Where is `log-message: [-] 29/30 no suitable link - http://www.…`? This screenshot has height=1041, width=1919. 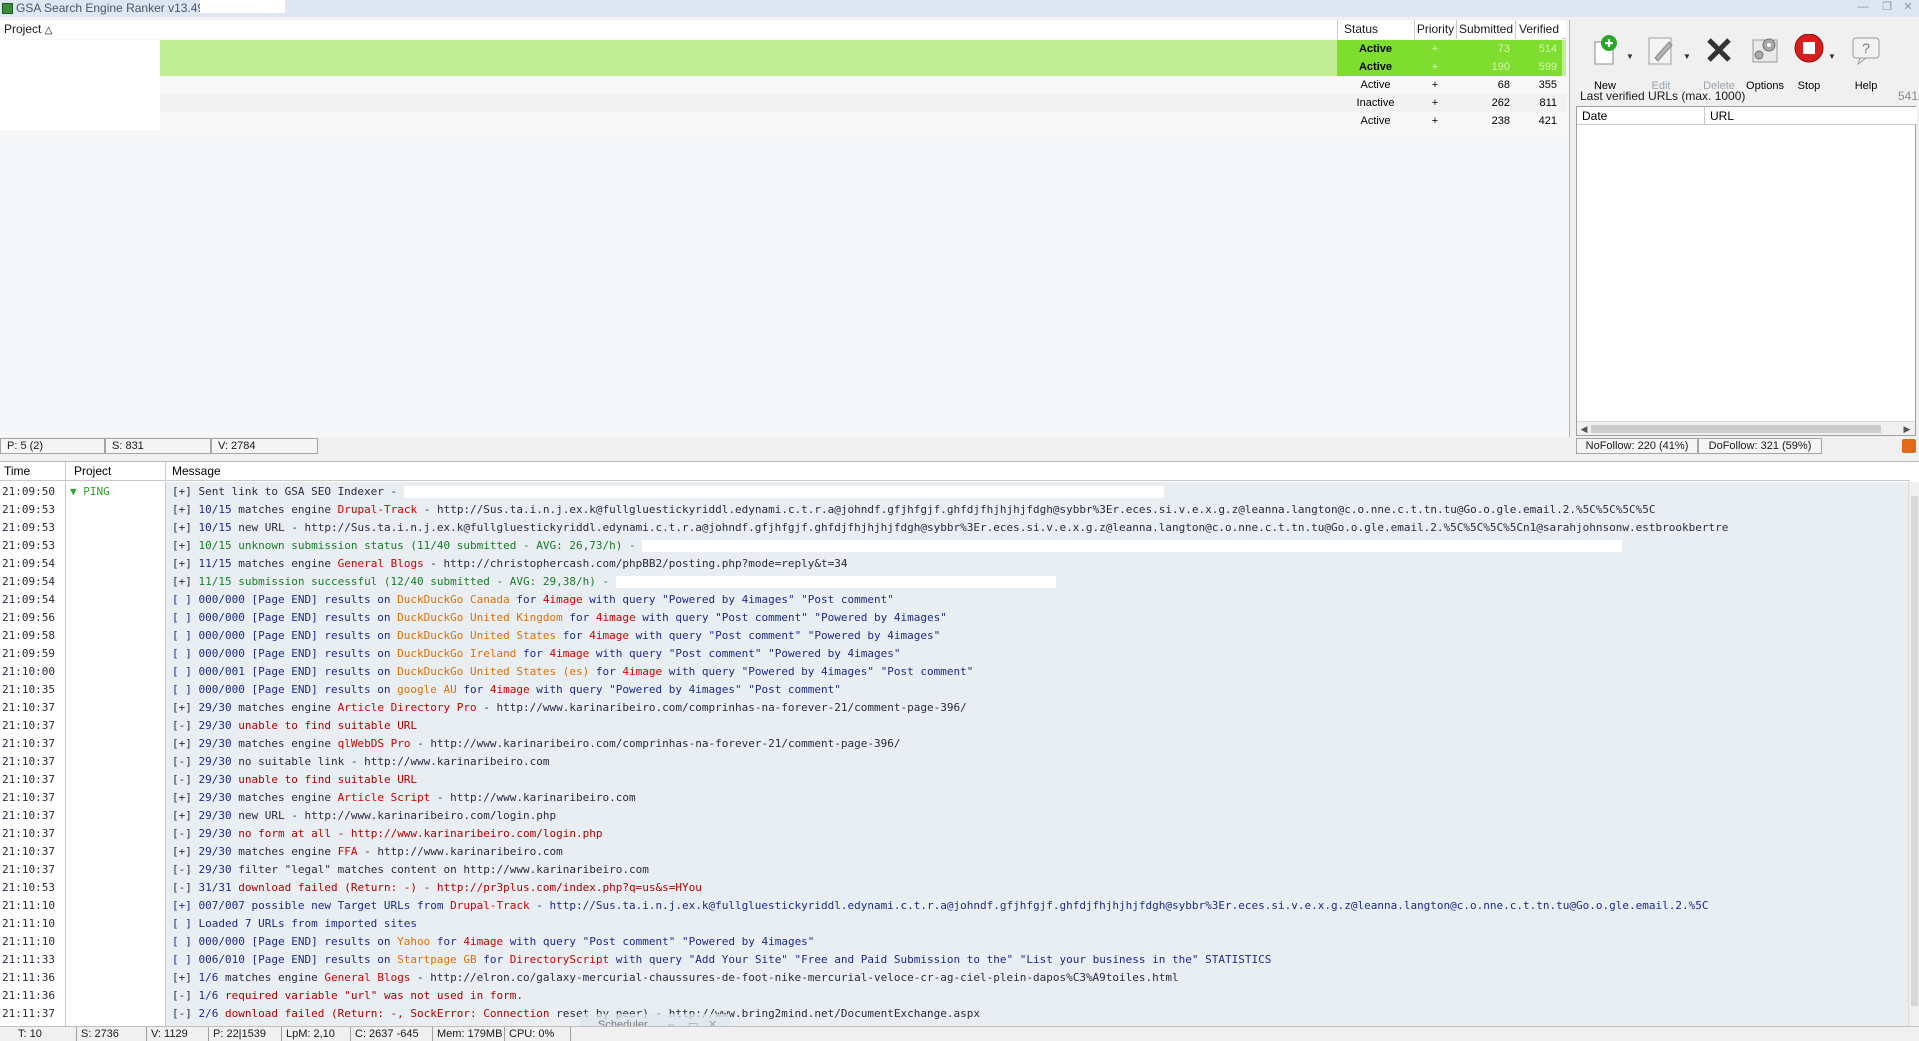 log-message: [-] 29/30 no suitable link - http://www.… is located at coordinates (358, 762).